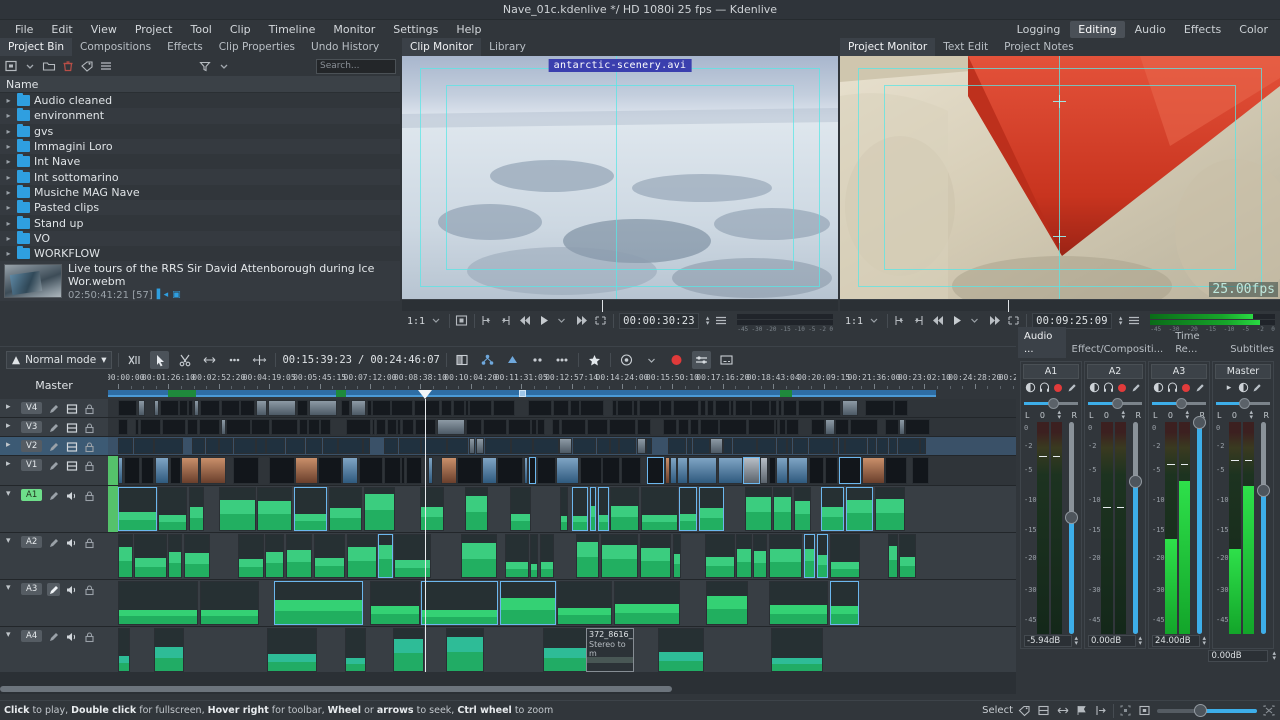 This screenshot has height=720, width=1280. I want to click on list-item: ▸ Stand up, so click(200, 222).